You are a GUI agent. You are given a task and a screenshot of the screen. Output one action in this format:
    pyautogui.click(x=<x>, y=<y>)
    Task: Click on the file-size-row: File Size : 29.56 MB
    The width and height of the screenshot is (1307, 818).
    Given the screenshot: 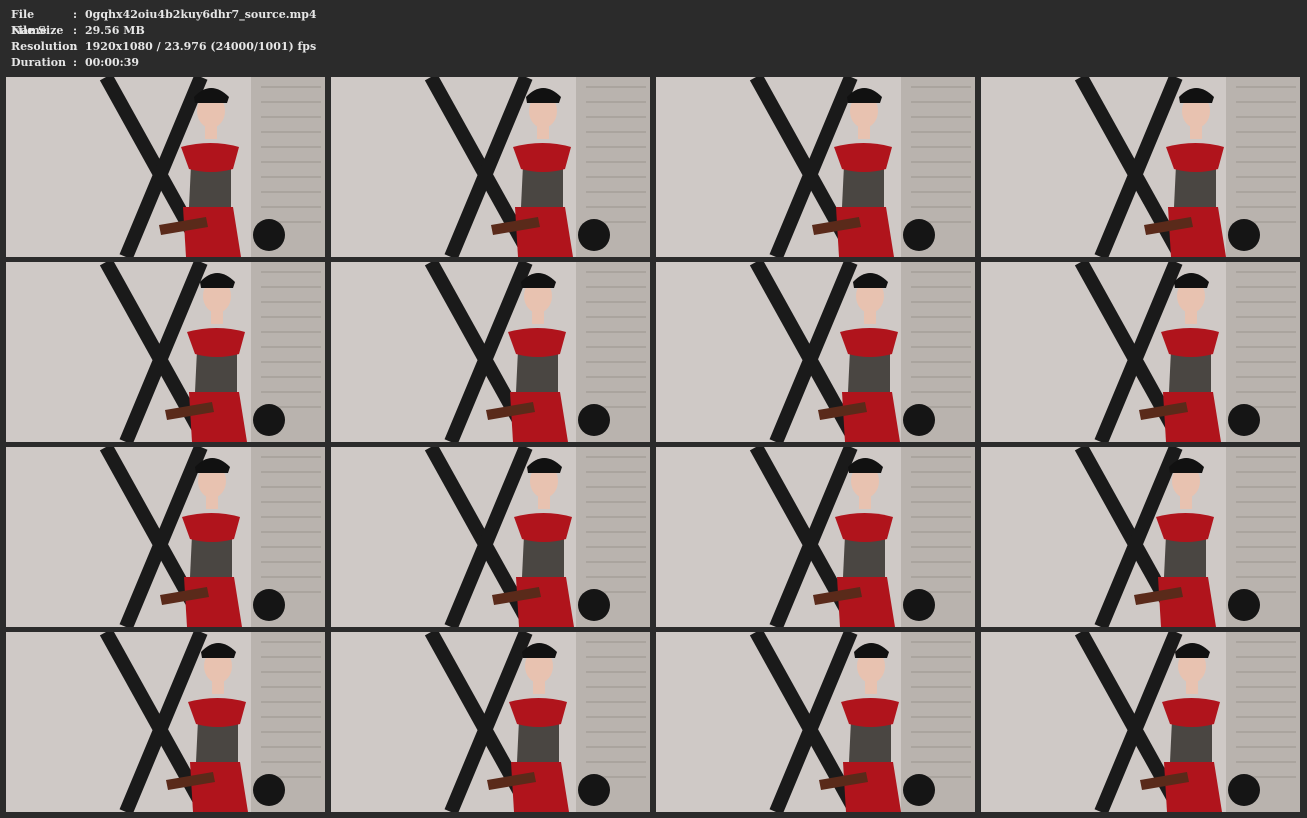 What is the action you would take?
    pyautogui.click(x=164, y=31)
    